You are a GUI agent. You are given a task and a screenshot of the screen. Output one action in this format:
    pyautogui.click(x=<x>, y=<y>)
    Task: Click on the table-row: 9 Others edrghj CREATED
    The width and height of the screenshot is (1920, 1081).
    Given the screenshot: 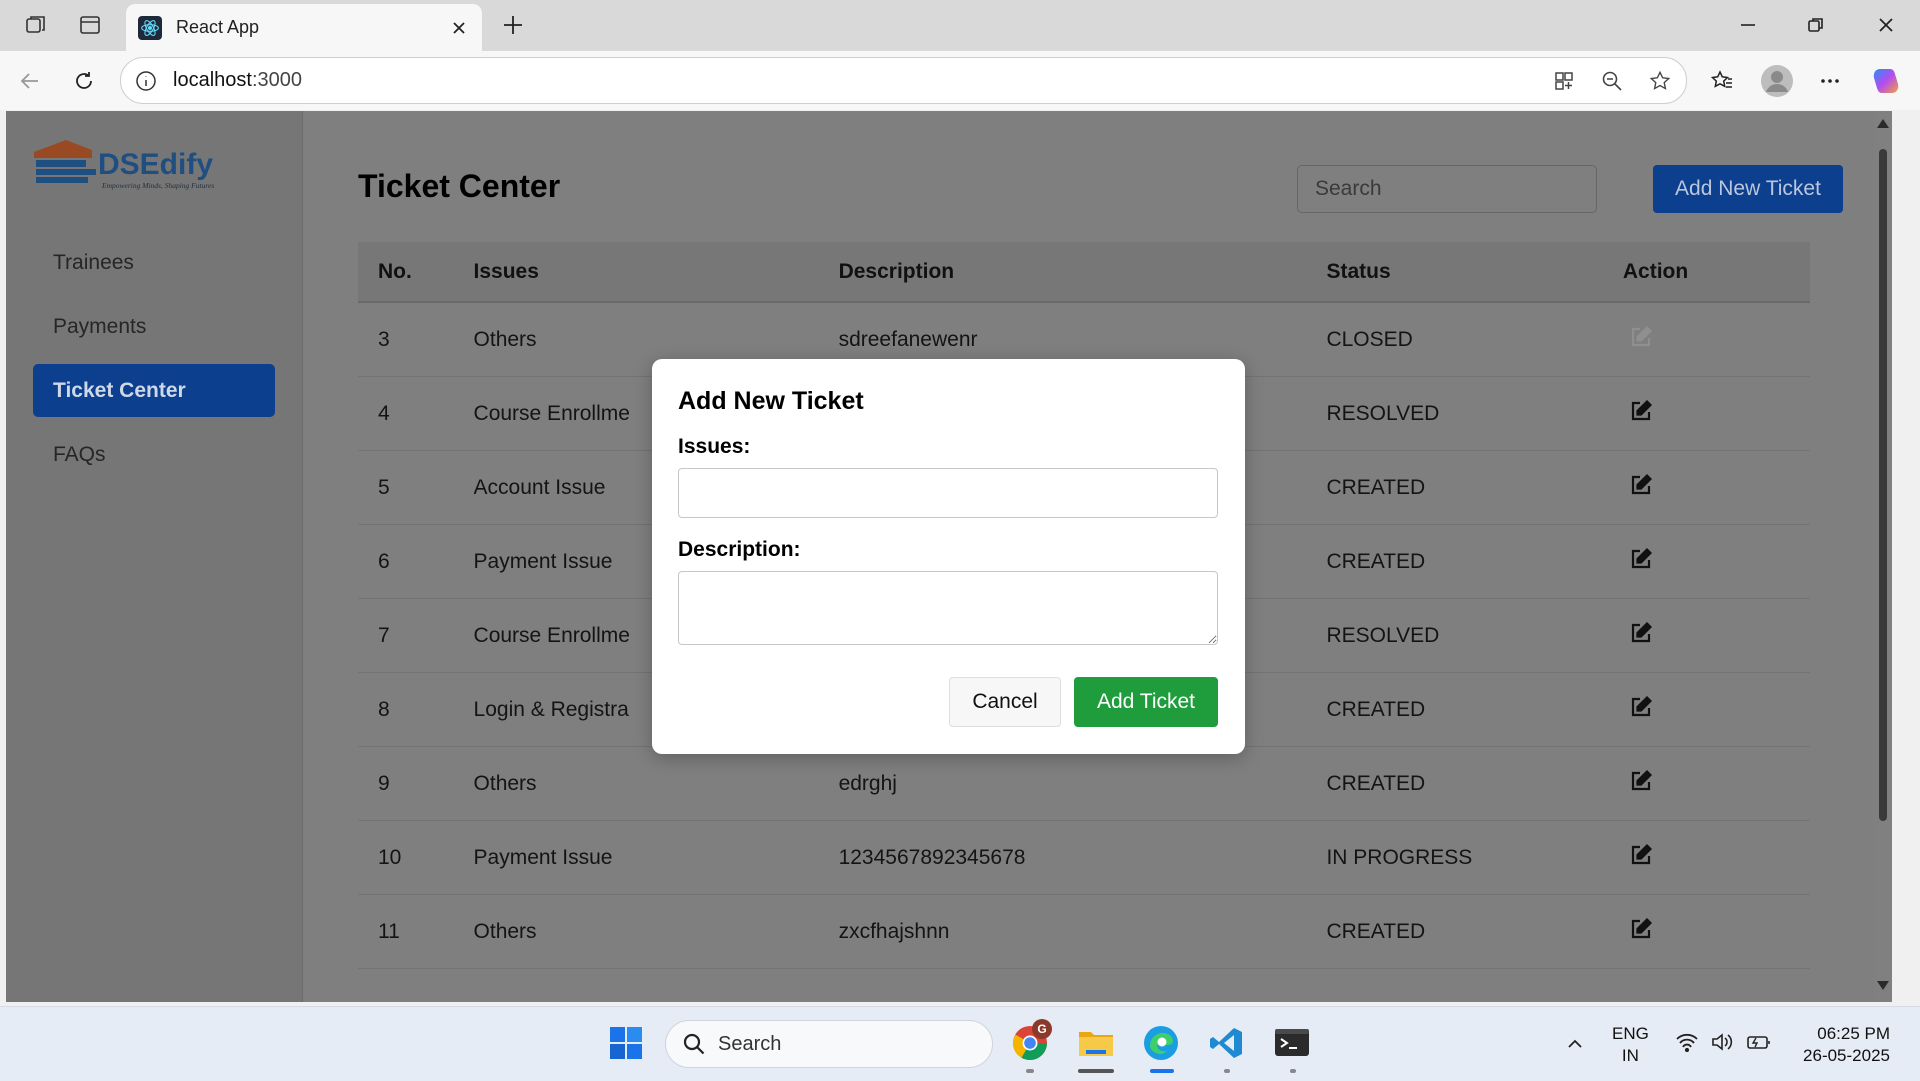 What is the action you would take?
    pyautogui.click(x=1084, y=783)
    